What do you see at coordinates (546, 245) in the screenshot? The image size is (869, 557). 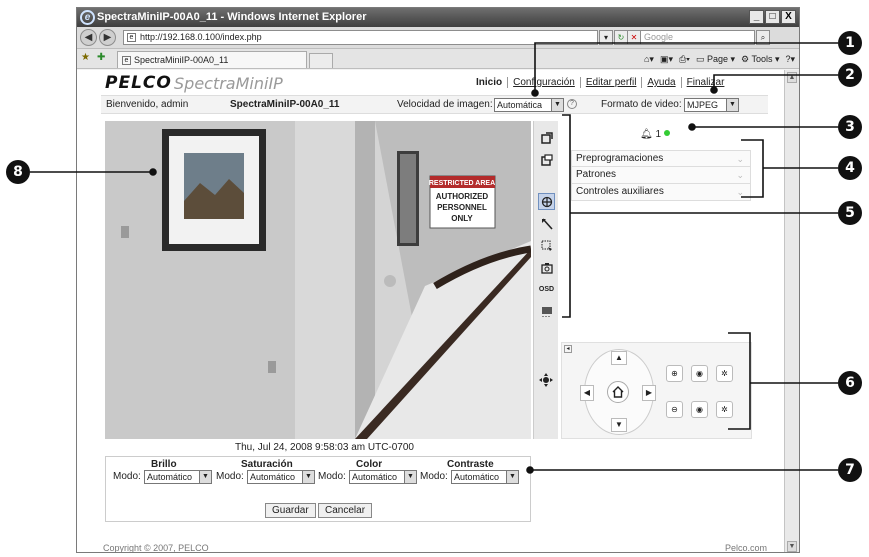 I see `area-select-icon` at bounding box center [546, 245].